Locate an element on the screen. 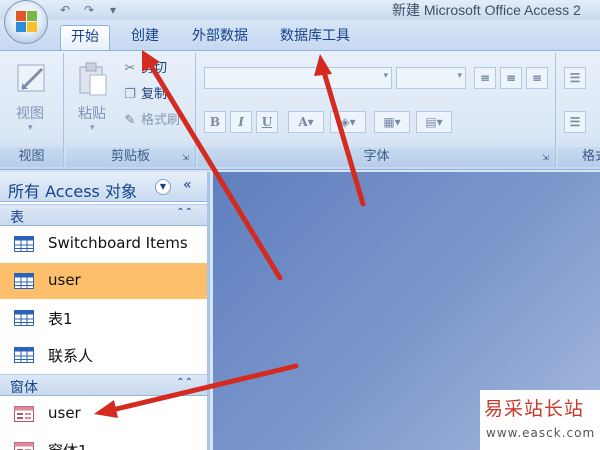 This screenshot has width=600, height=450. paste-dropdown-icon: ▾ is located at coordinates (92, 128).